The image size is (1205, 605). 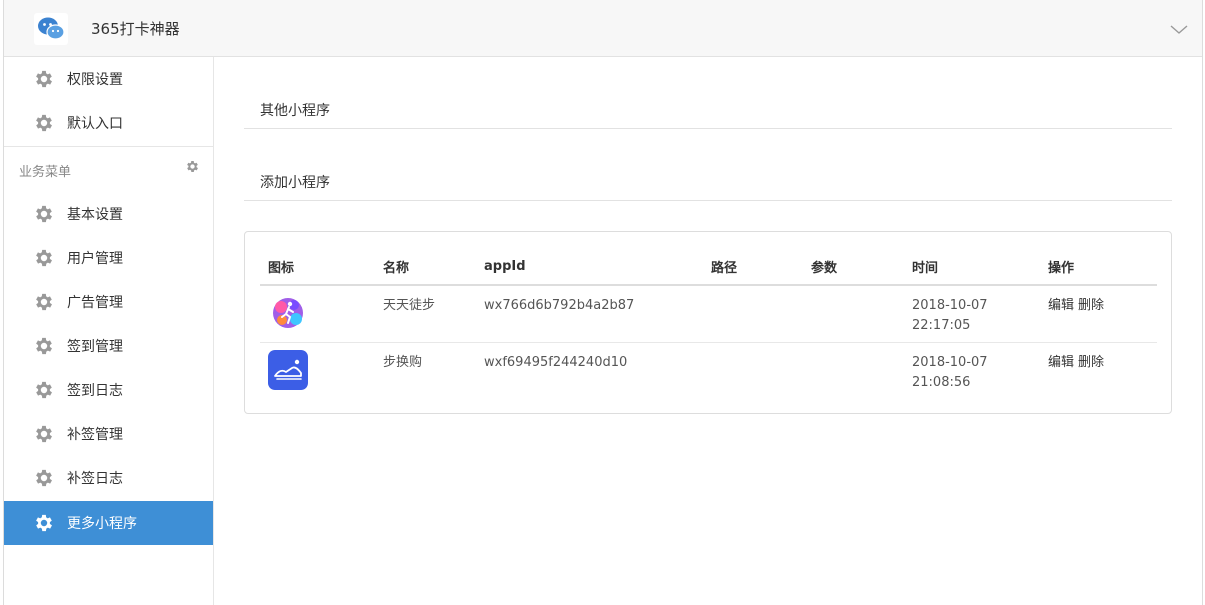 I want to click on cell-name: 天天徒步, so click(x=425, y=314).